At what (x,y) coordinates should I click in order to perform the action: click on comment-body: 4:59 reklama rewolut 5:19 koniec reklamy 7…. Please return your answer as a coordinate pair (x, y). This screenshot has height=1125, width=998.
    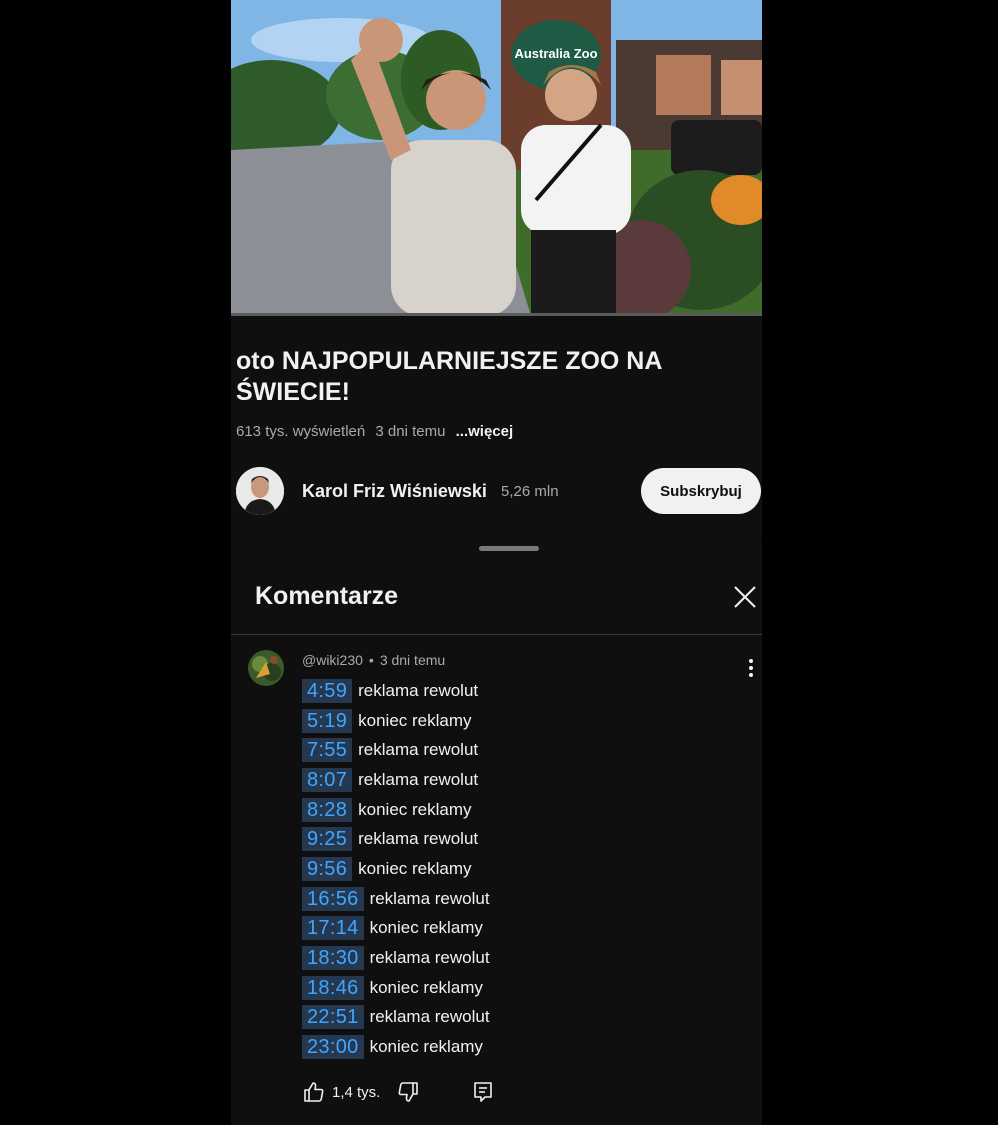
    Looking at the image, I should click on (396, 869).